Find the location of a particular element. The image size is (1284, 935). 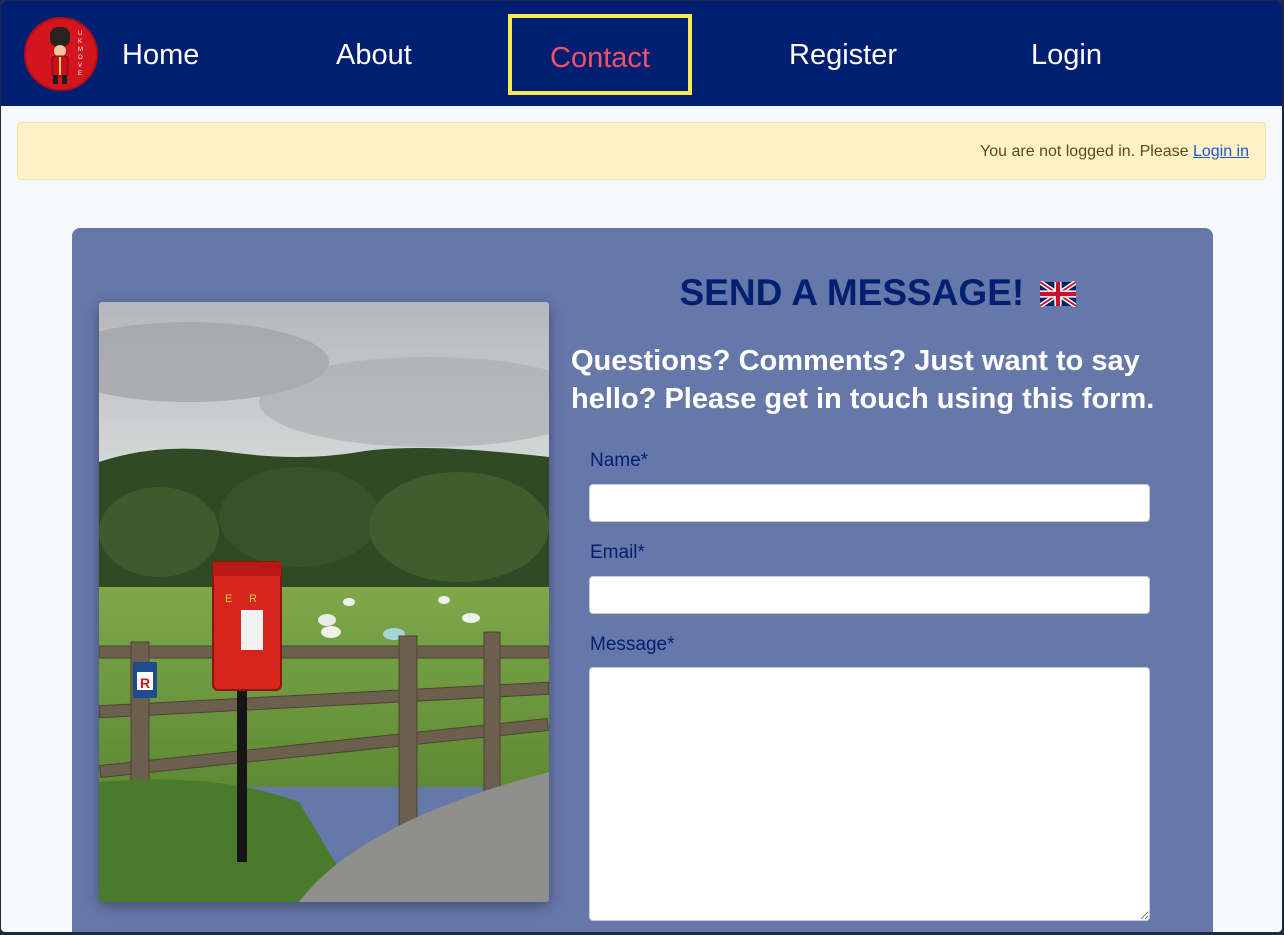

nav-link-login: Login is located at coordinates (1066, 53).